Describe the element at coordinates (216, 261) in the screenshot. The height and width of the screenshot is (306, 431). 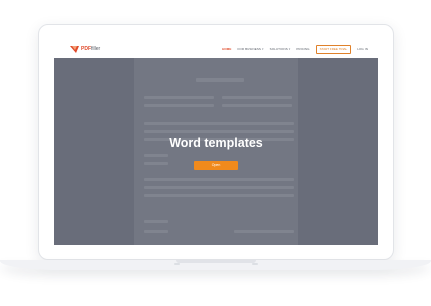
I see `laptop-base-notch` at that location.